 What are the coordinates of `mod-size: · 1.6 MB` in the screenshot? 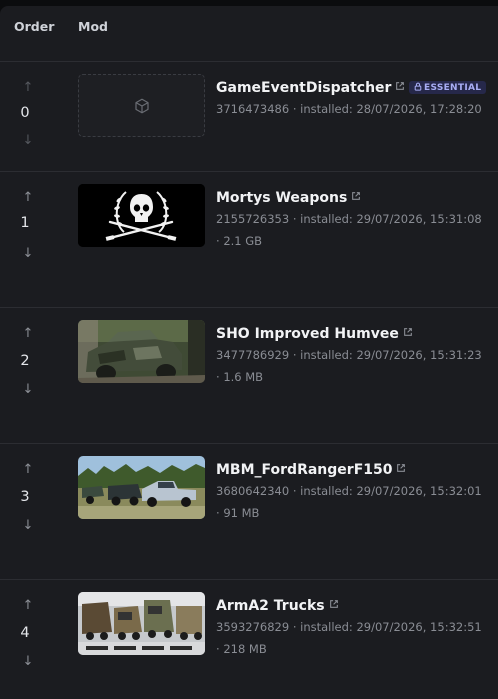 It's located at (240, 377).